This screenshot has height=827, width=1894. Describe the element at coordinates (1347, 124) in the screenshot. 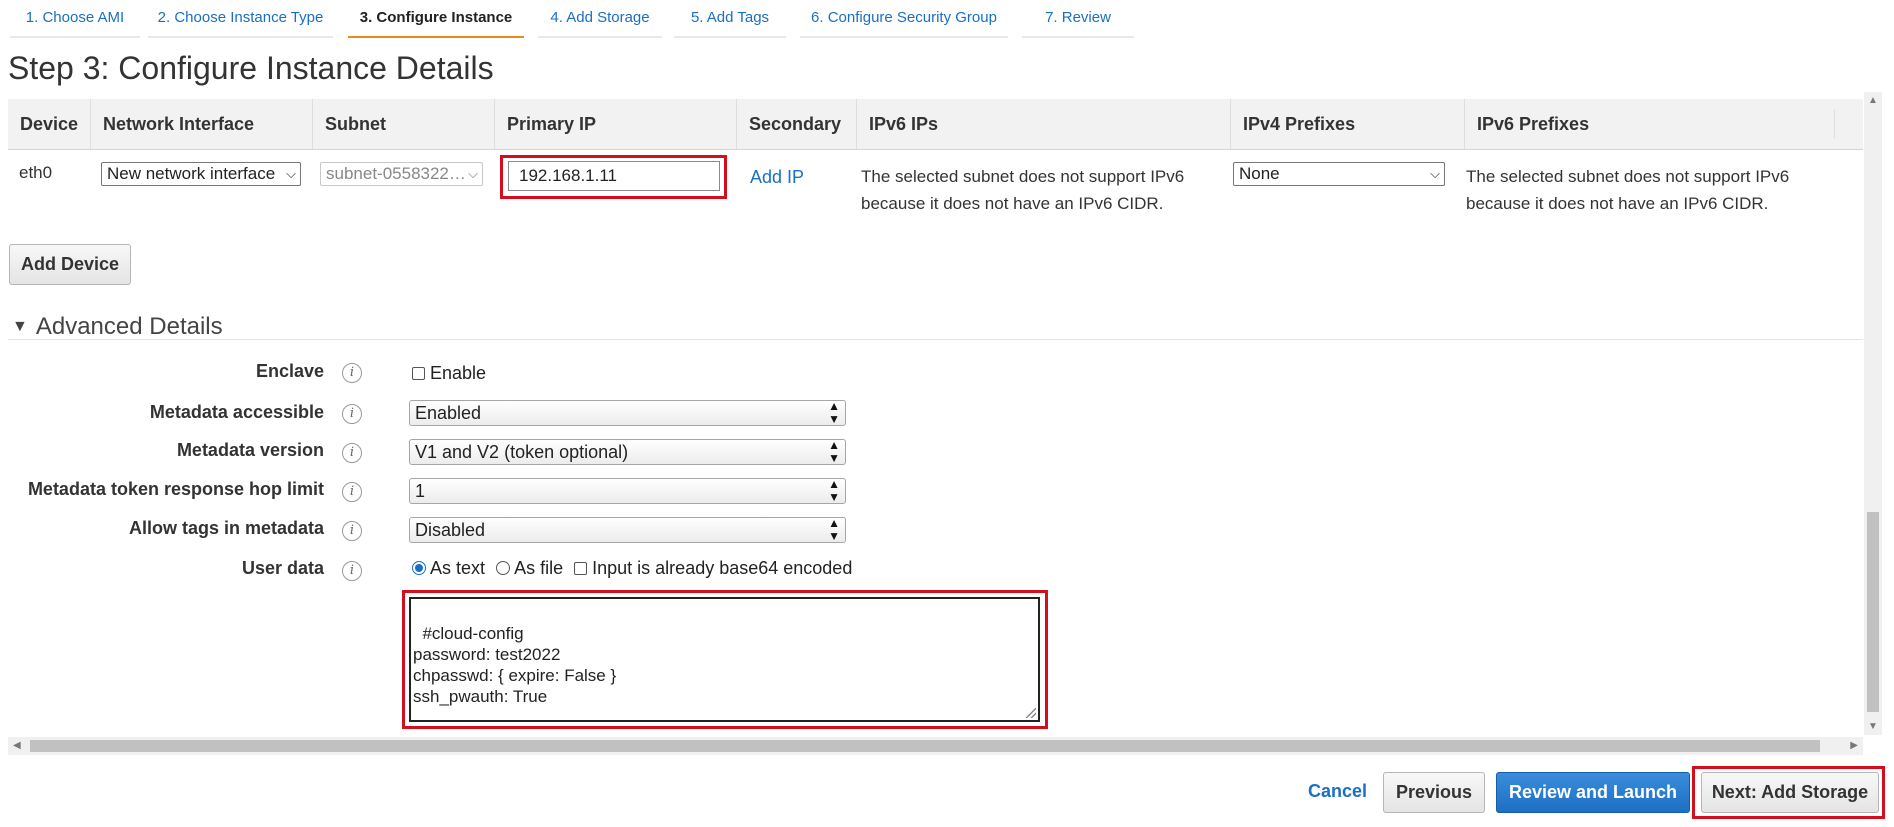

I see `col-ipv4-prefixes: IPv4 Prefixes` at that location.